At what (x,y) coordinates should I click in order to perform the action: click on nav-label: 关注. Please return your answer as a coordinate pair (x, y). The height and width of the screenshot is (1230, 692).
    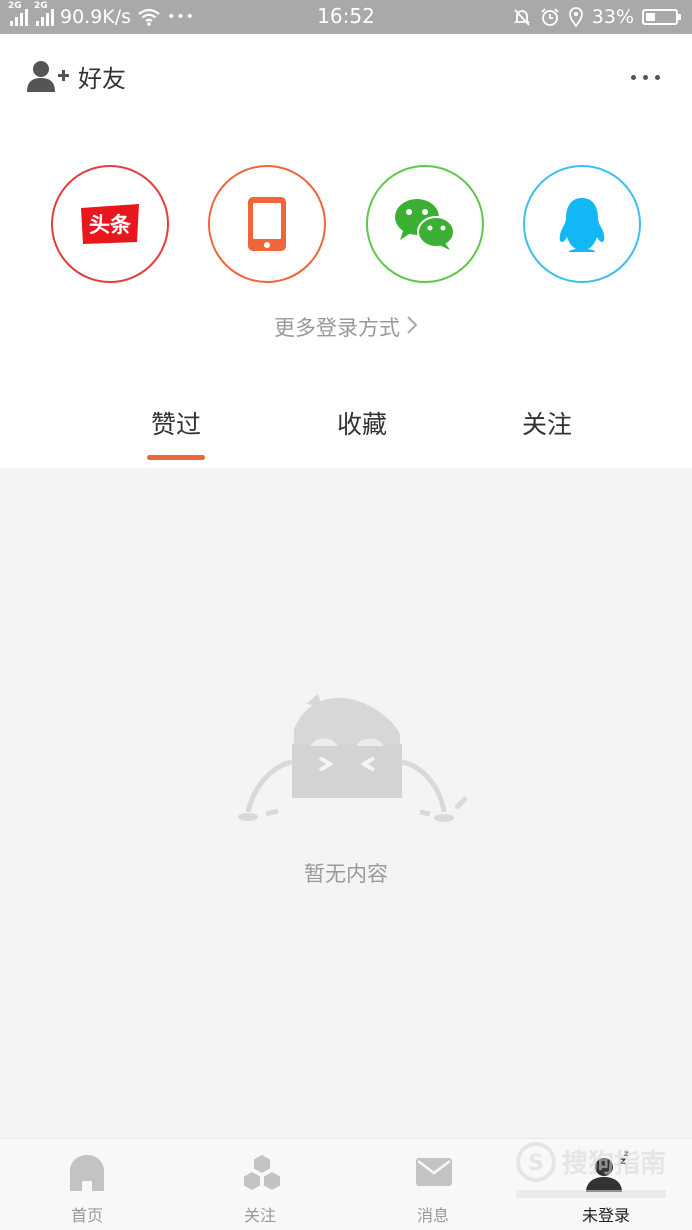
    Looking at the image, I should click on (259, 1215).